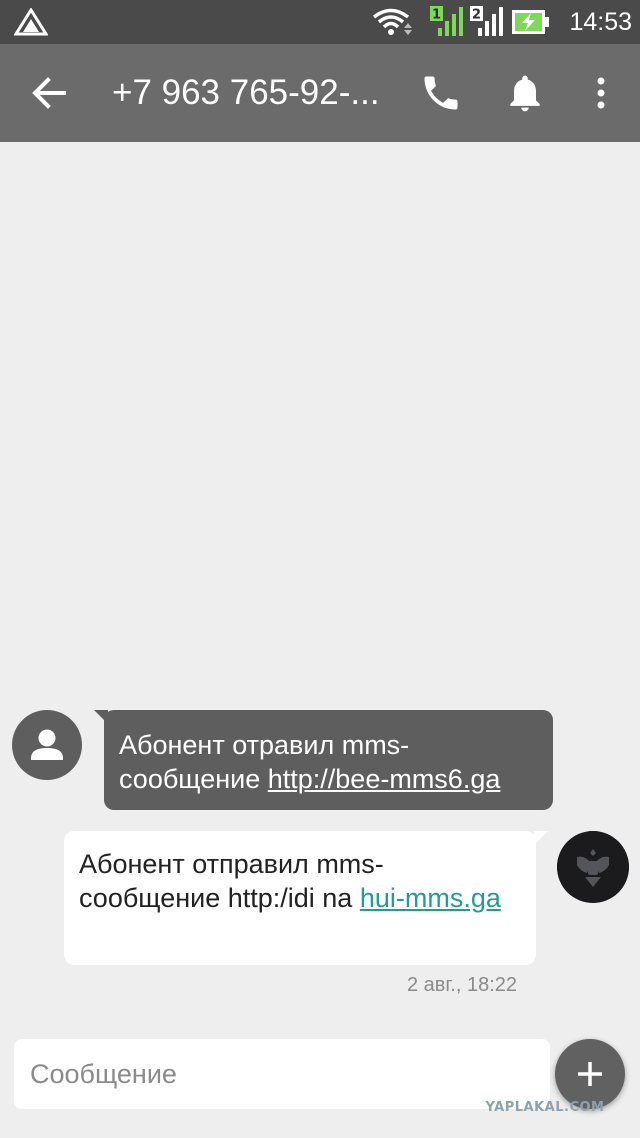 This screenshot has width=640, height=1138. I want to click on battery-charging-icon, so click(530, 22).